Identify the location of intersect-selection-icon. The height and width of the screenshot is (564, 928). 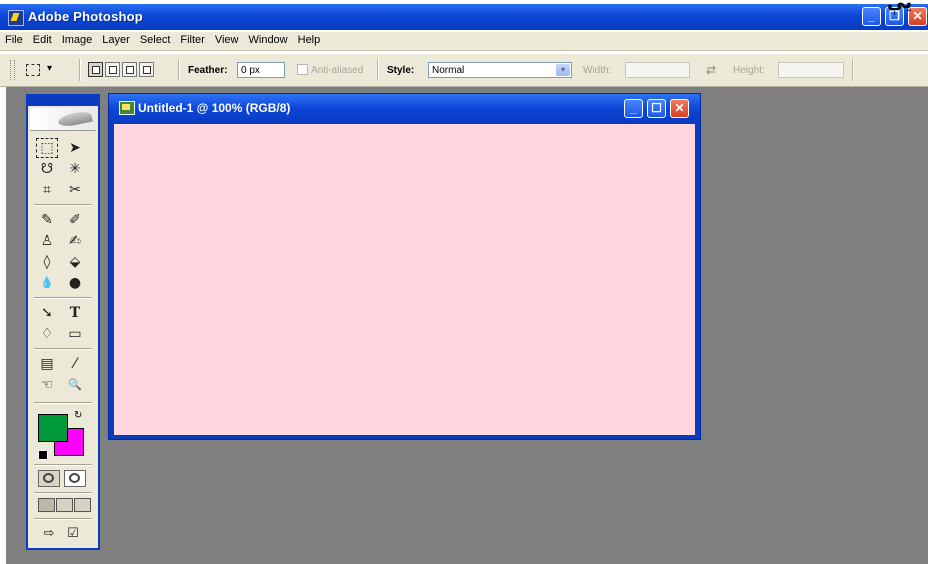
(146, 69).